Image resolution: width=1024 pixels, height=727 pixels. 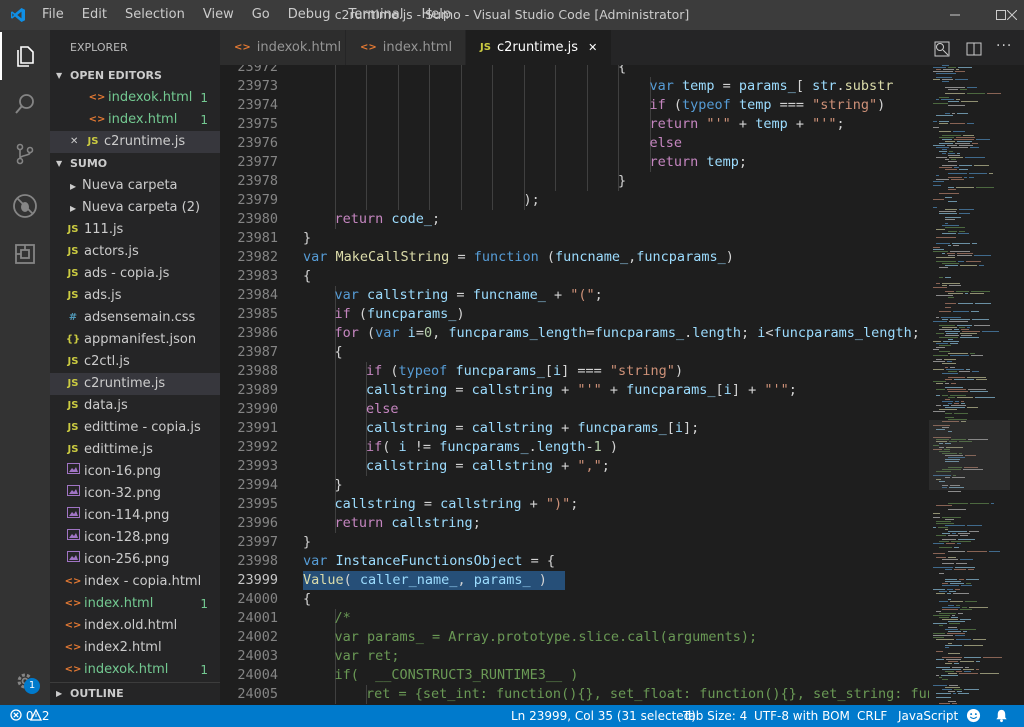 I want to click on search-activity-button, so click(x=25, y=104).